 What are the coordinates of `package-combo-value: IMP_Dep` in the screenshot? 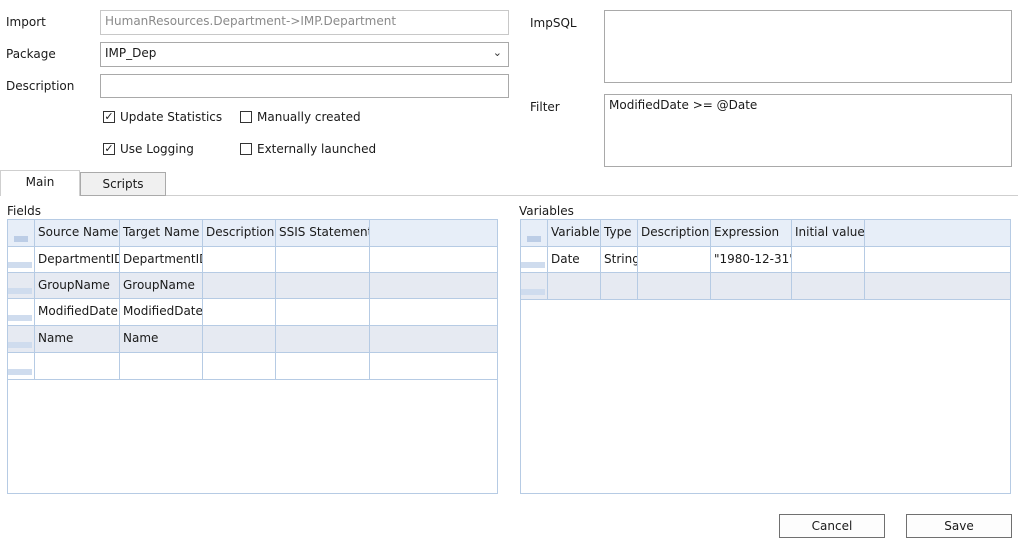 It's located at (131, 53).